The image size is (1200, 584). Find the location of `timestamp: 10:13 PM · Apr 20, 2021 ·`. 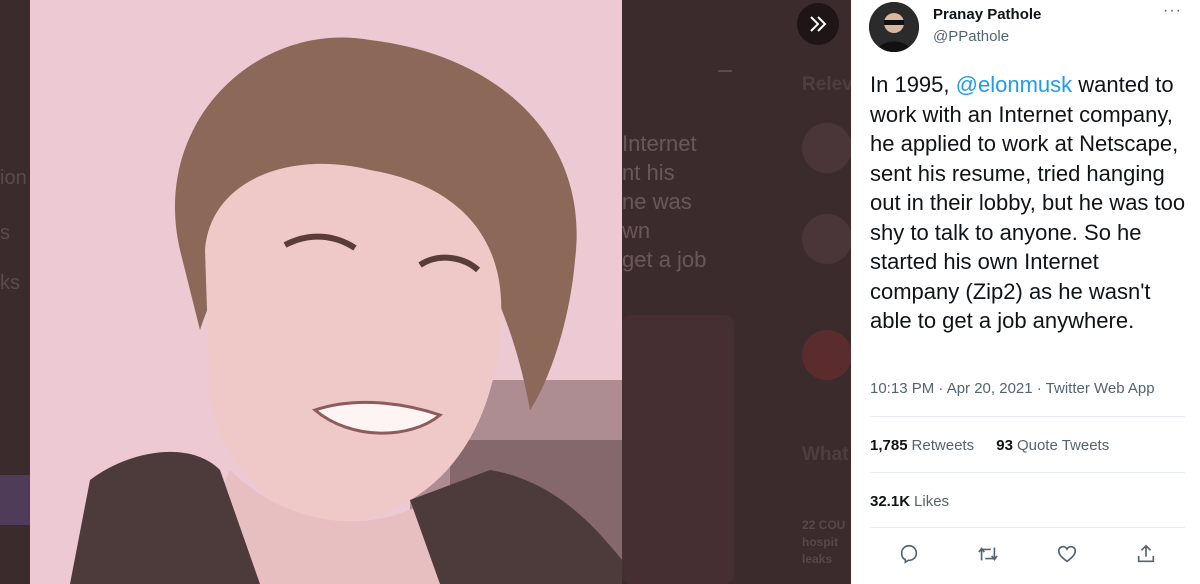

timestamp: 10:13 PM · Apr 20, 2021 · is located at coordinates (958, 388).